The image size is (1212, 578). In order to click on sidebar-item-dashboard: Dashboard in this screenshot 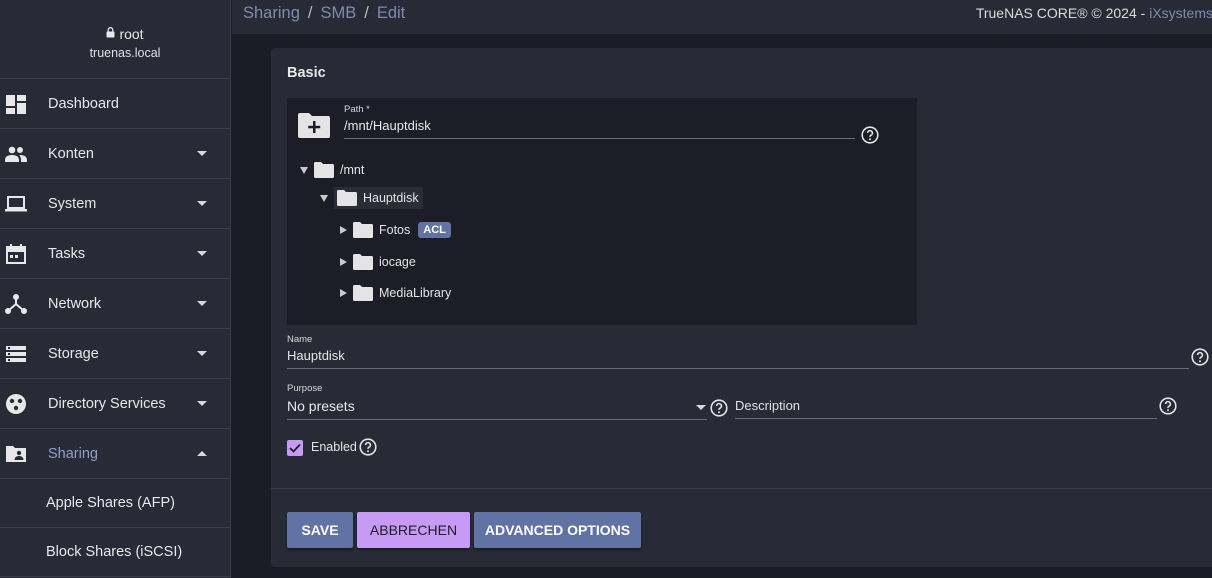, I will do `click(115, 104)`.